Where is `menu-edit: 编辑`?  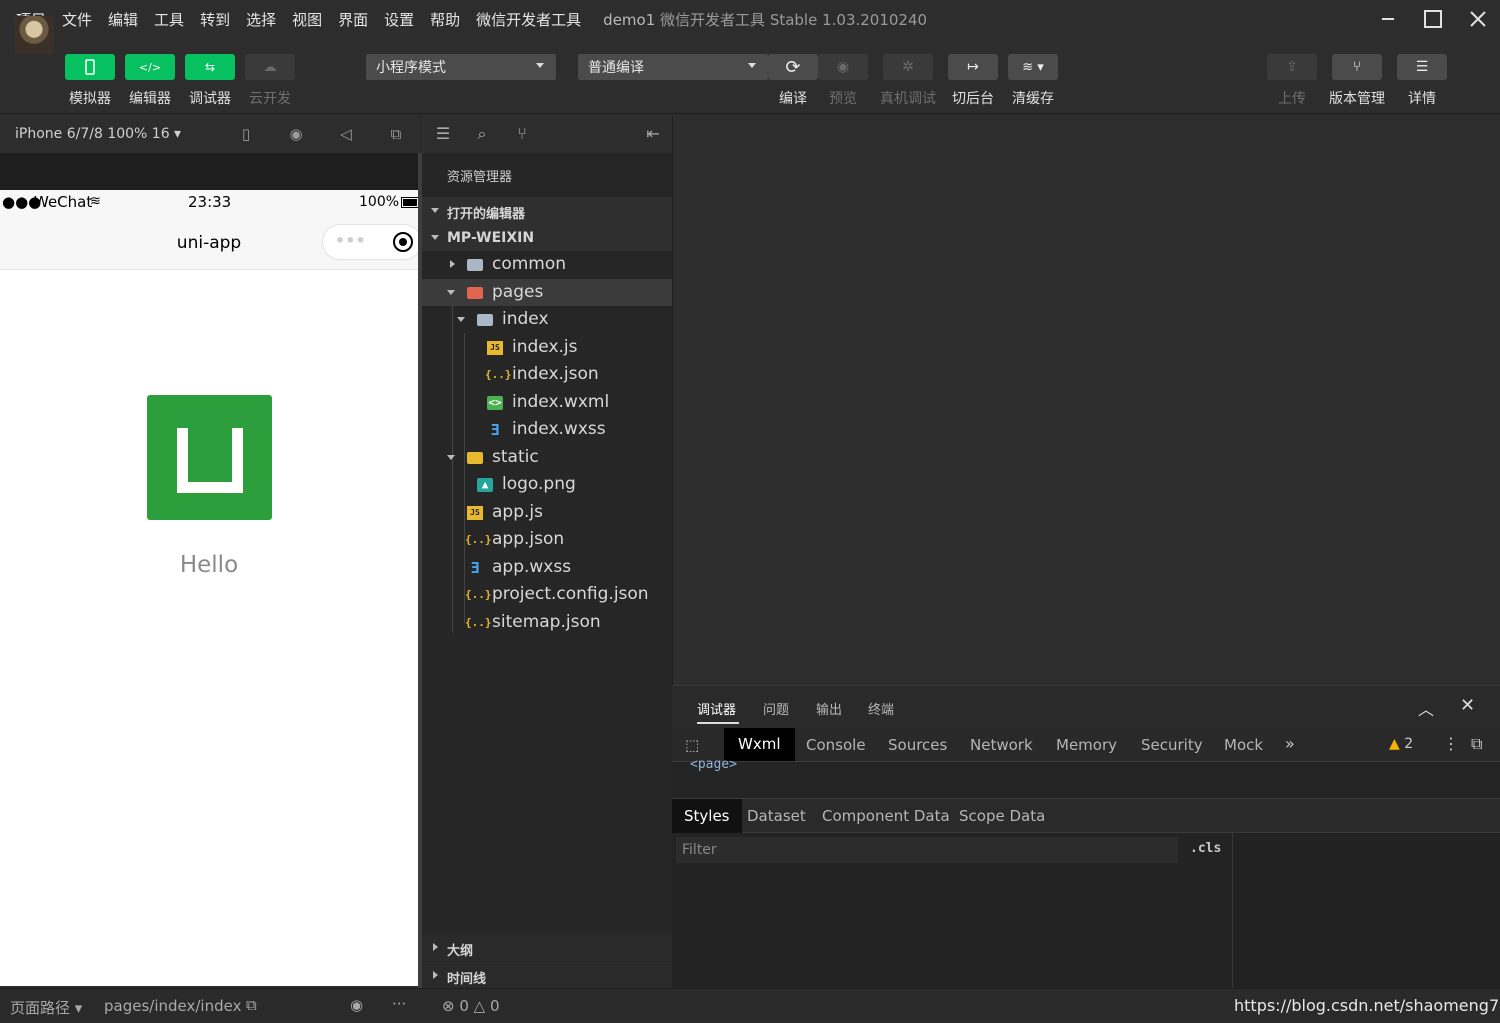 menu-edit: 编辑 is located at coordinates (123, 19).